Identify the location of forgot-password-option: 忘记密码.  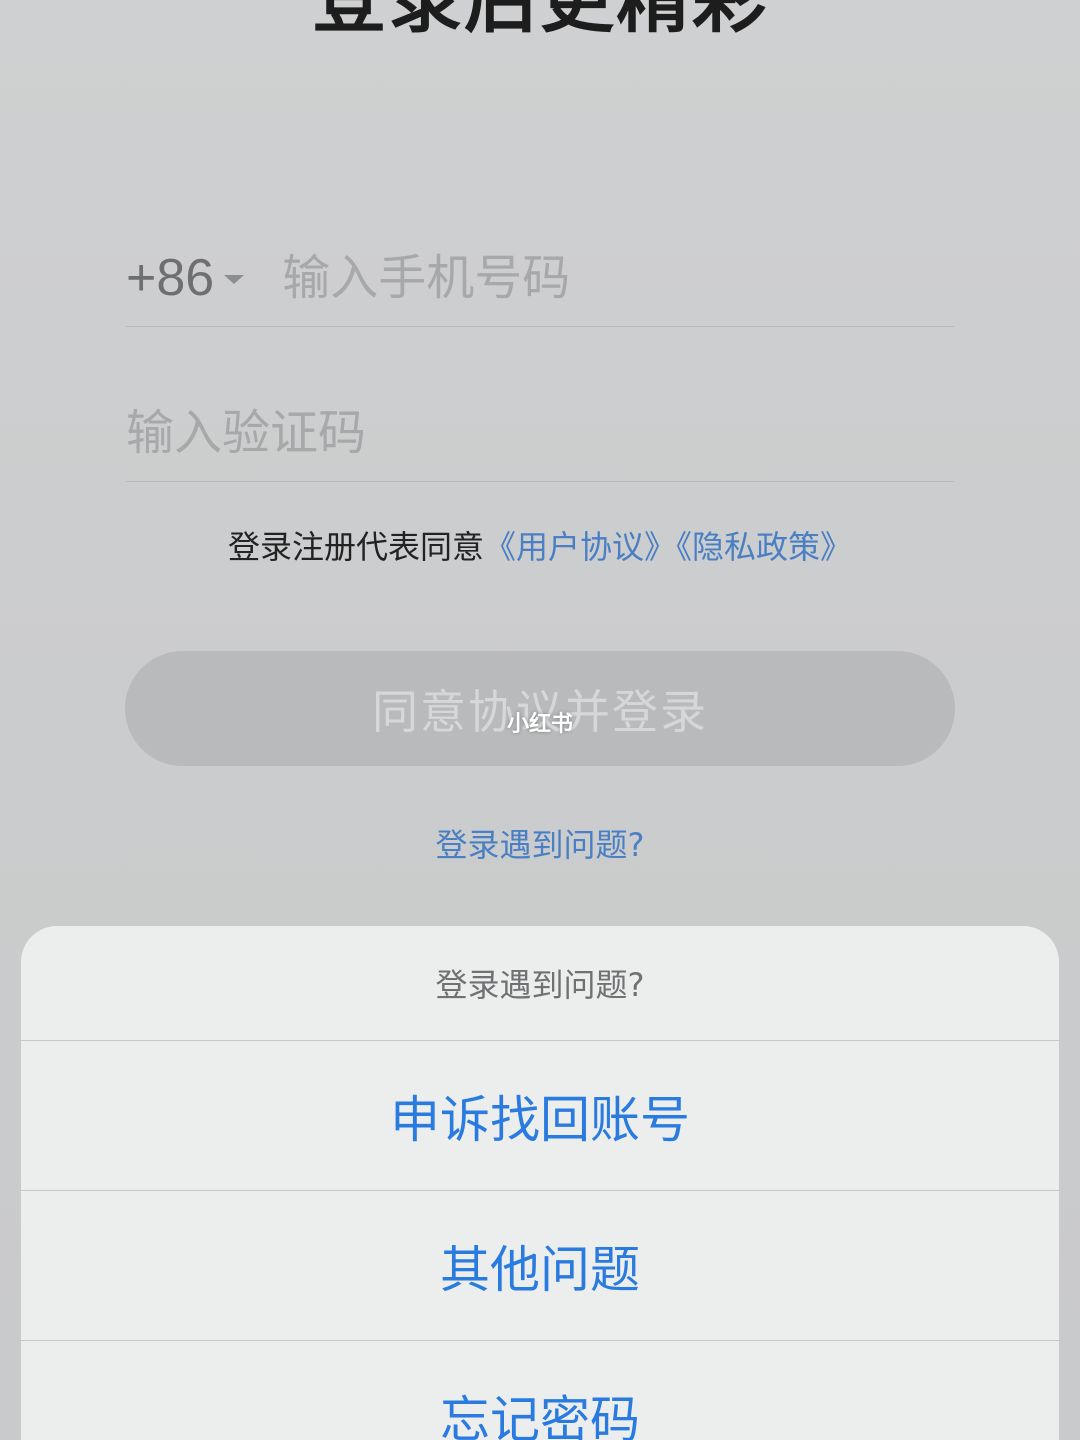
(540, 1390).